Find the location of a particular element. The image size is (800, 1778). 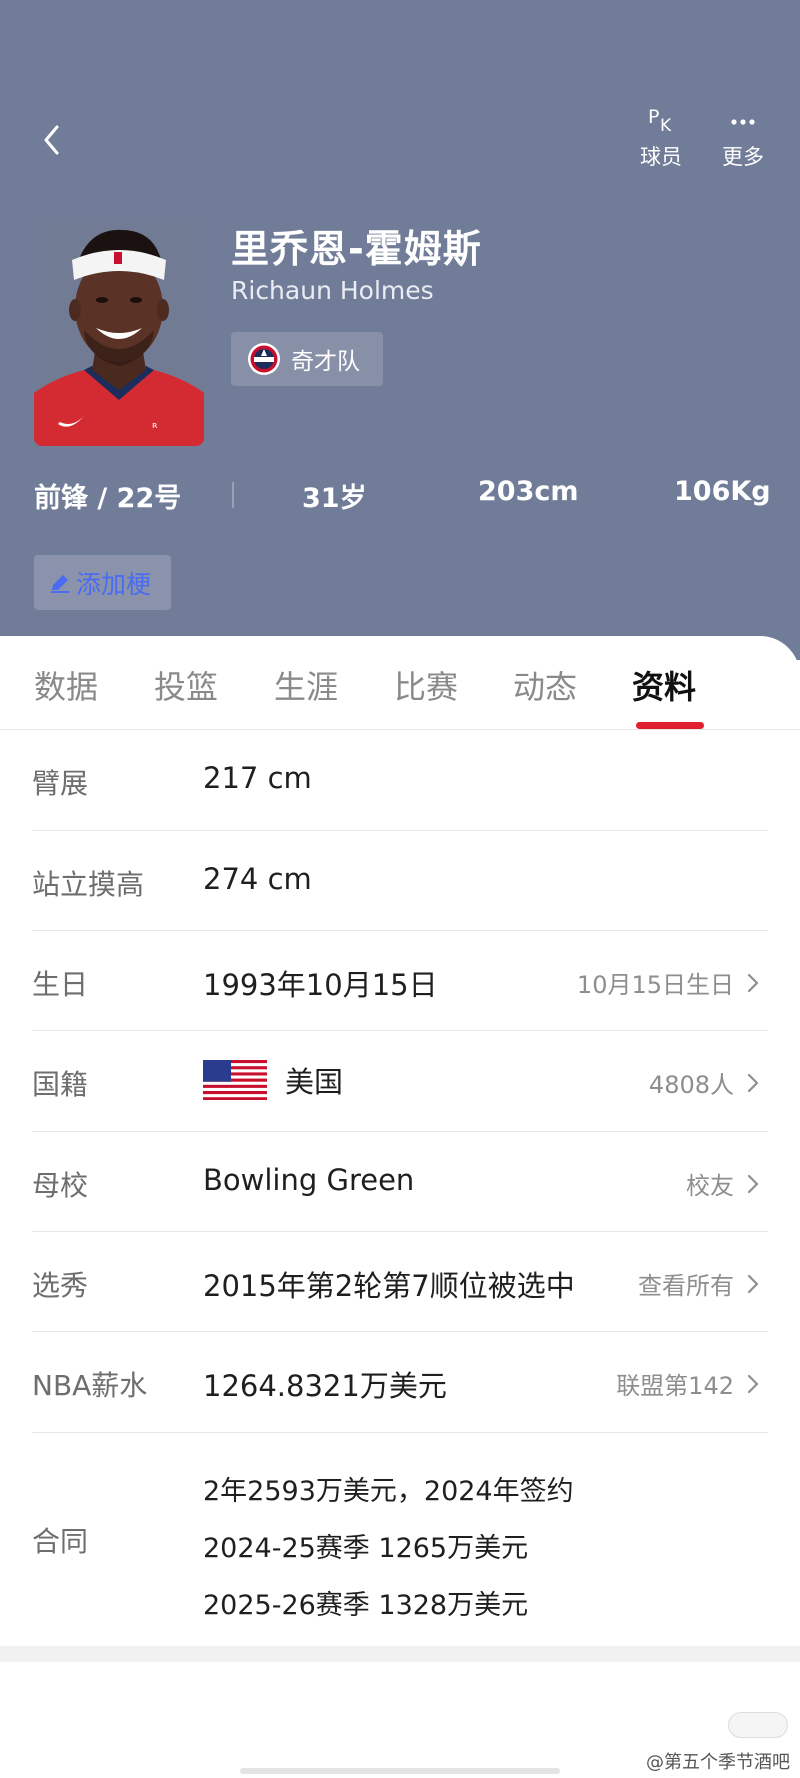

birthday-link: 10月15日生日 is located at coordinates (668, 982).